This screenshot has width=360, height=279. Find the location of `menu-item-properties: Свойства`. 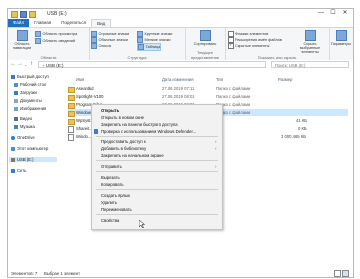

menu-item-properties: Свойства is located at coordinates (110, 220).